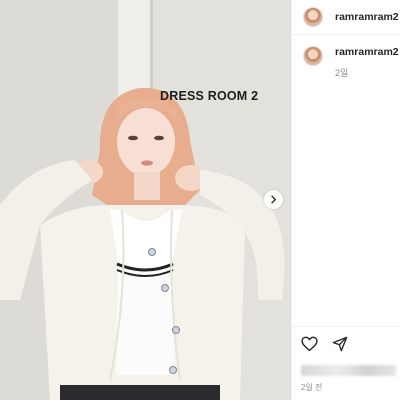 This screenshot has height=400, width=400. What do you see at coordinates (313, 56) in the screenshot?
I see `caption-avatar` at bounding box center [313, 56].